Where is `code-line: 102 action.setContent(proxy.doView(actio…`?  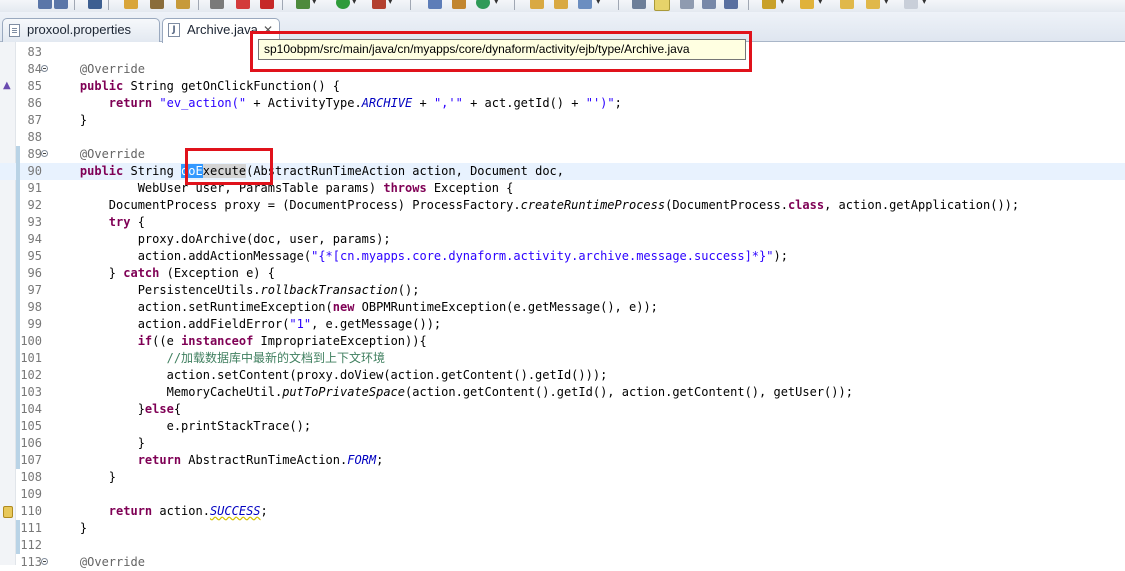 code-line: 102 action.setContent(proxy.doView(actio… is located at coordinates (562, 375).